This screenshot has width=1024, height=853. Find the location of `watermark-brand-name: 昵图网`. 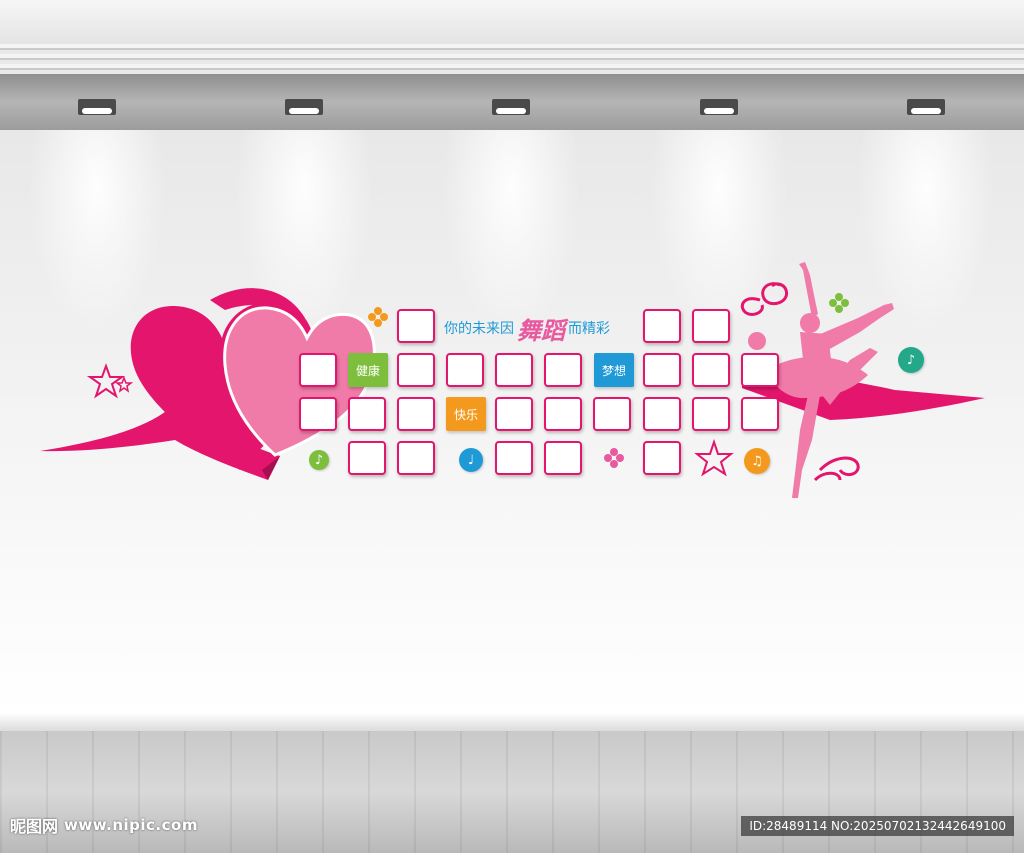

watermark-brand-name: 昵图网 is located at coordinates (34, 826).